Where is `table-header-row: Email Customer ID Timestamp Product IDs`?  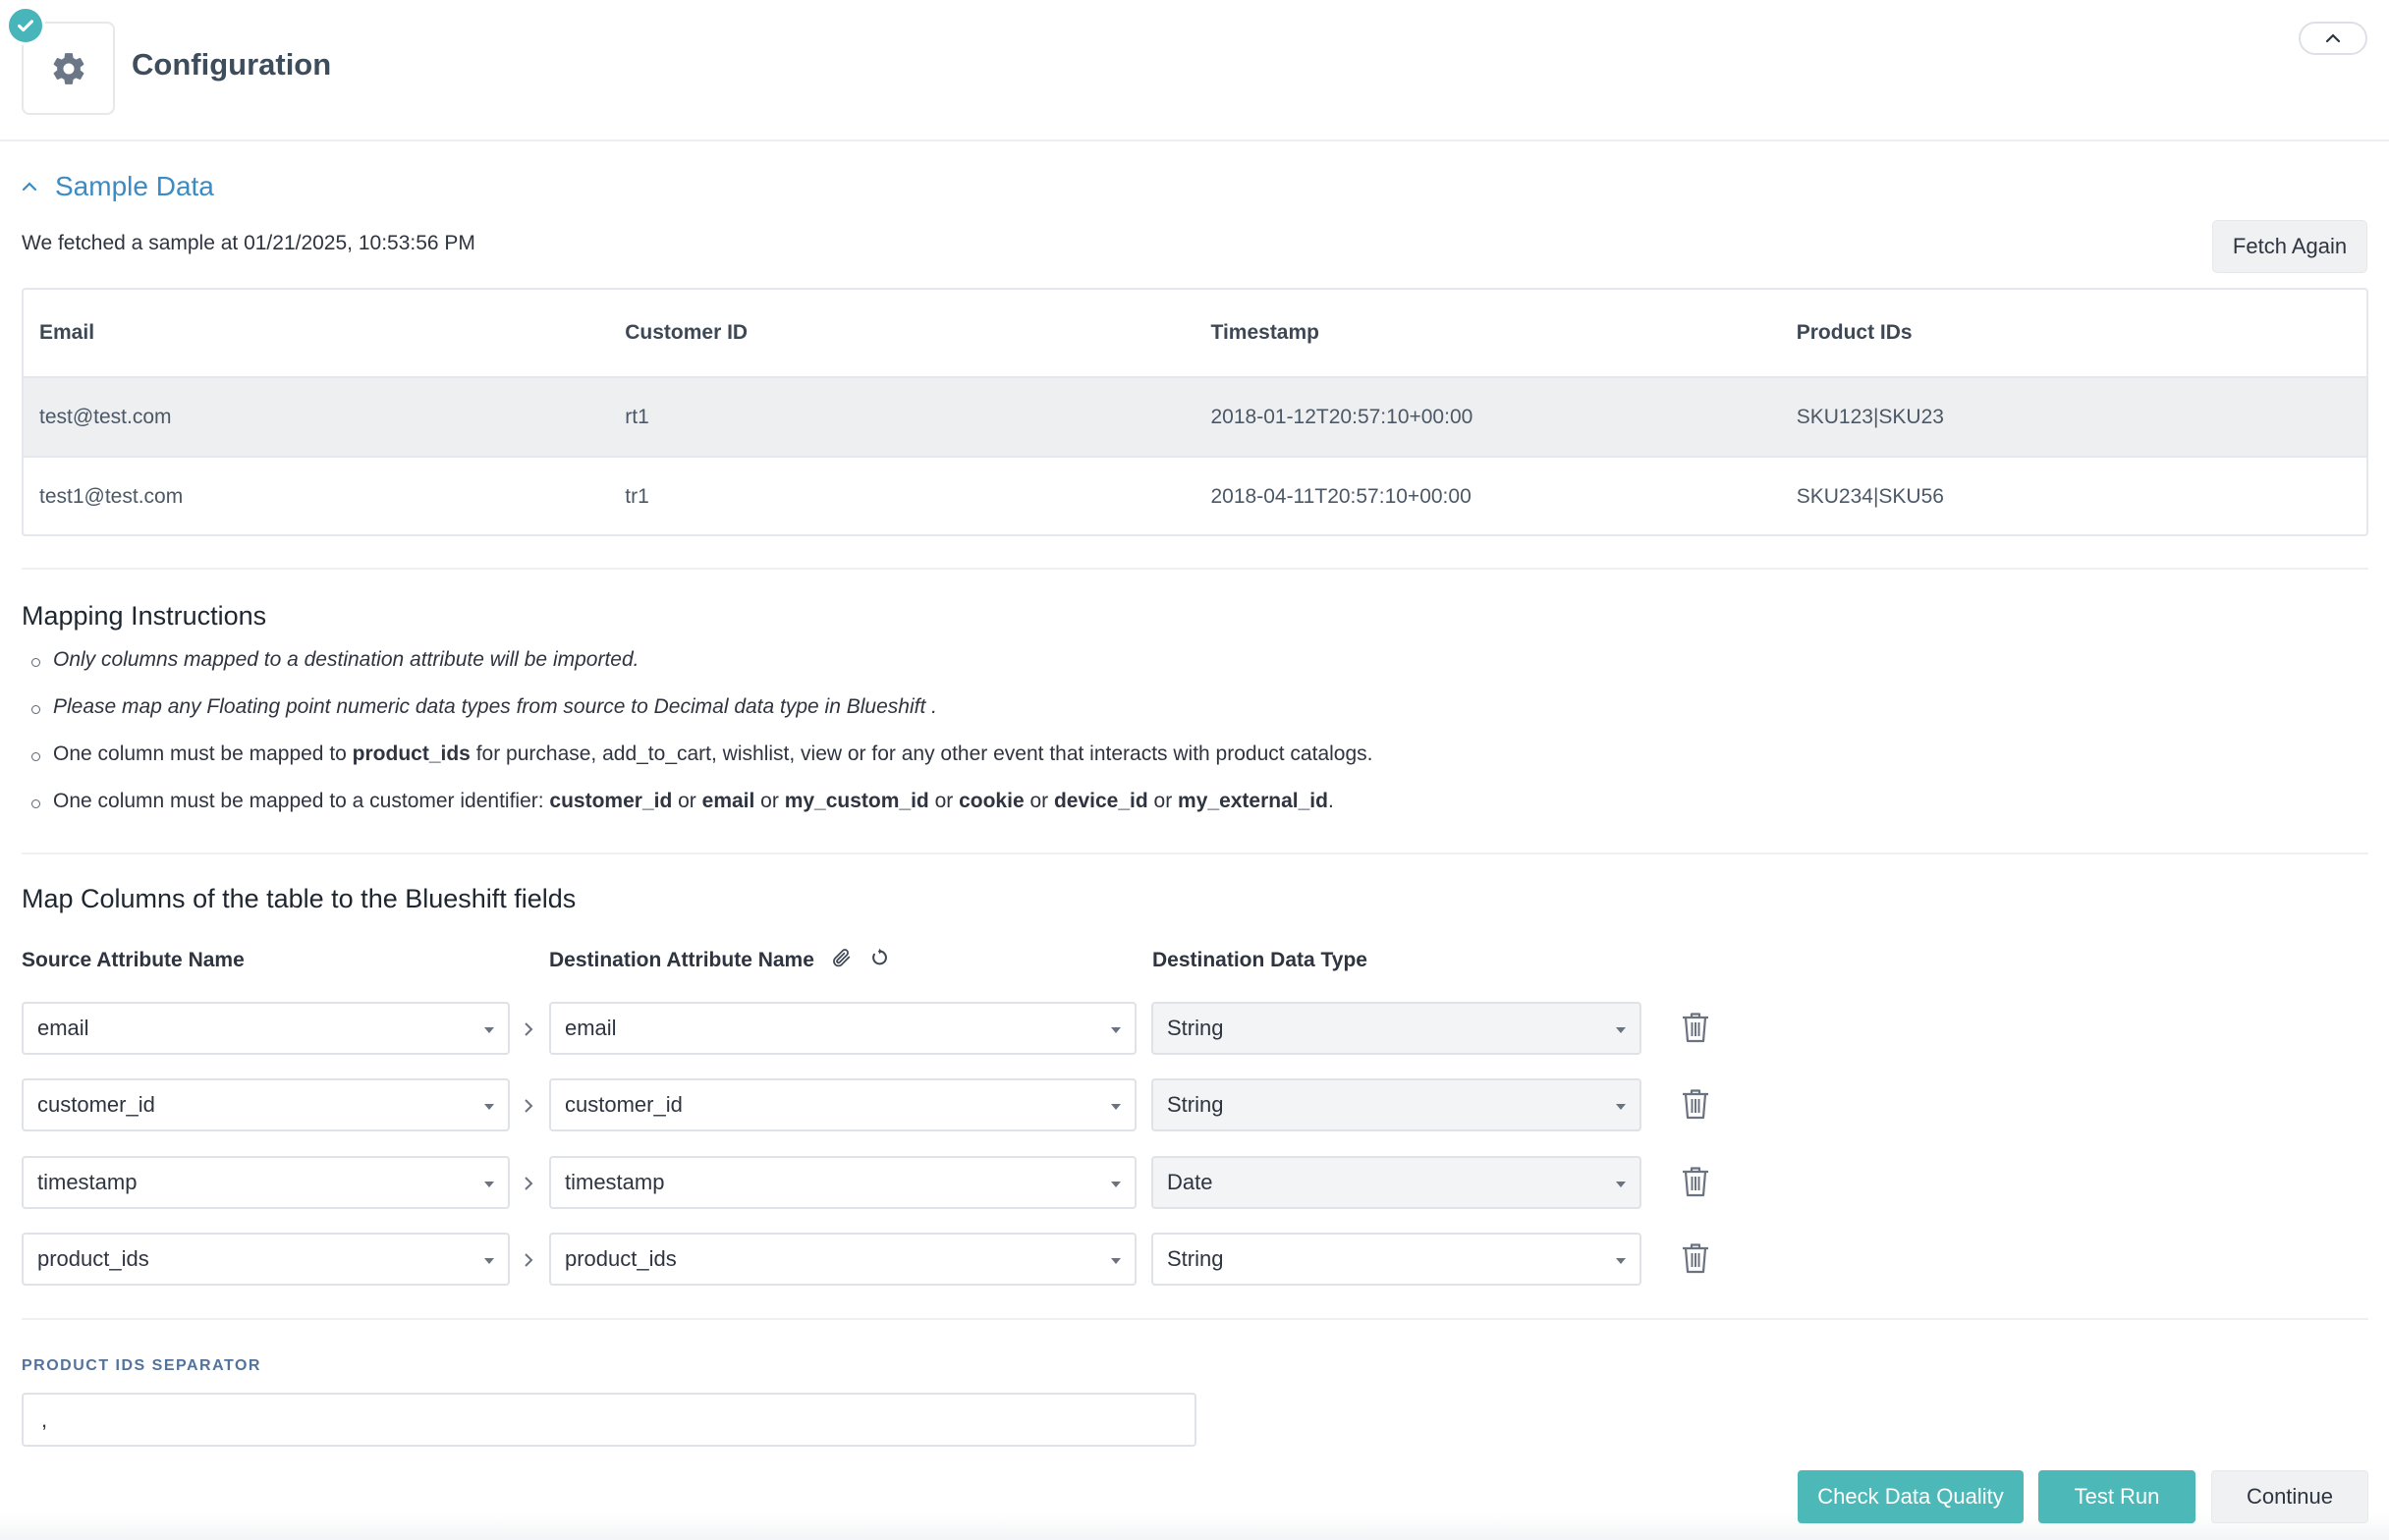 table-header-row: Email Customer ID Timestamp Product IDs is located at coordinates (1195, 334).